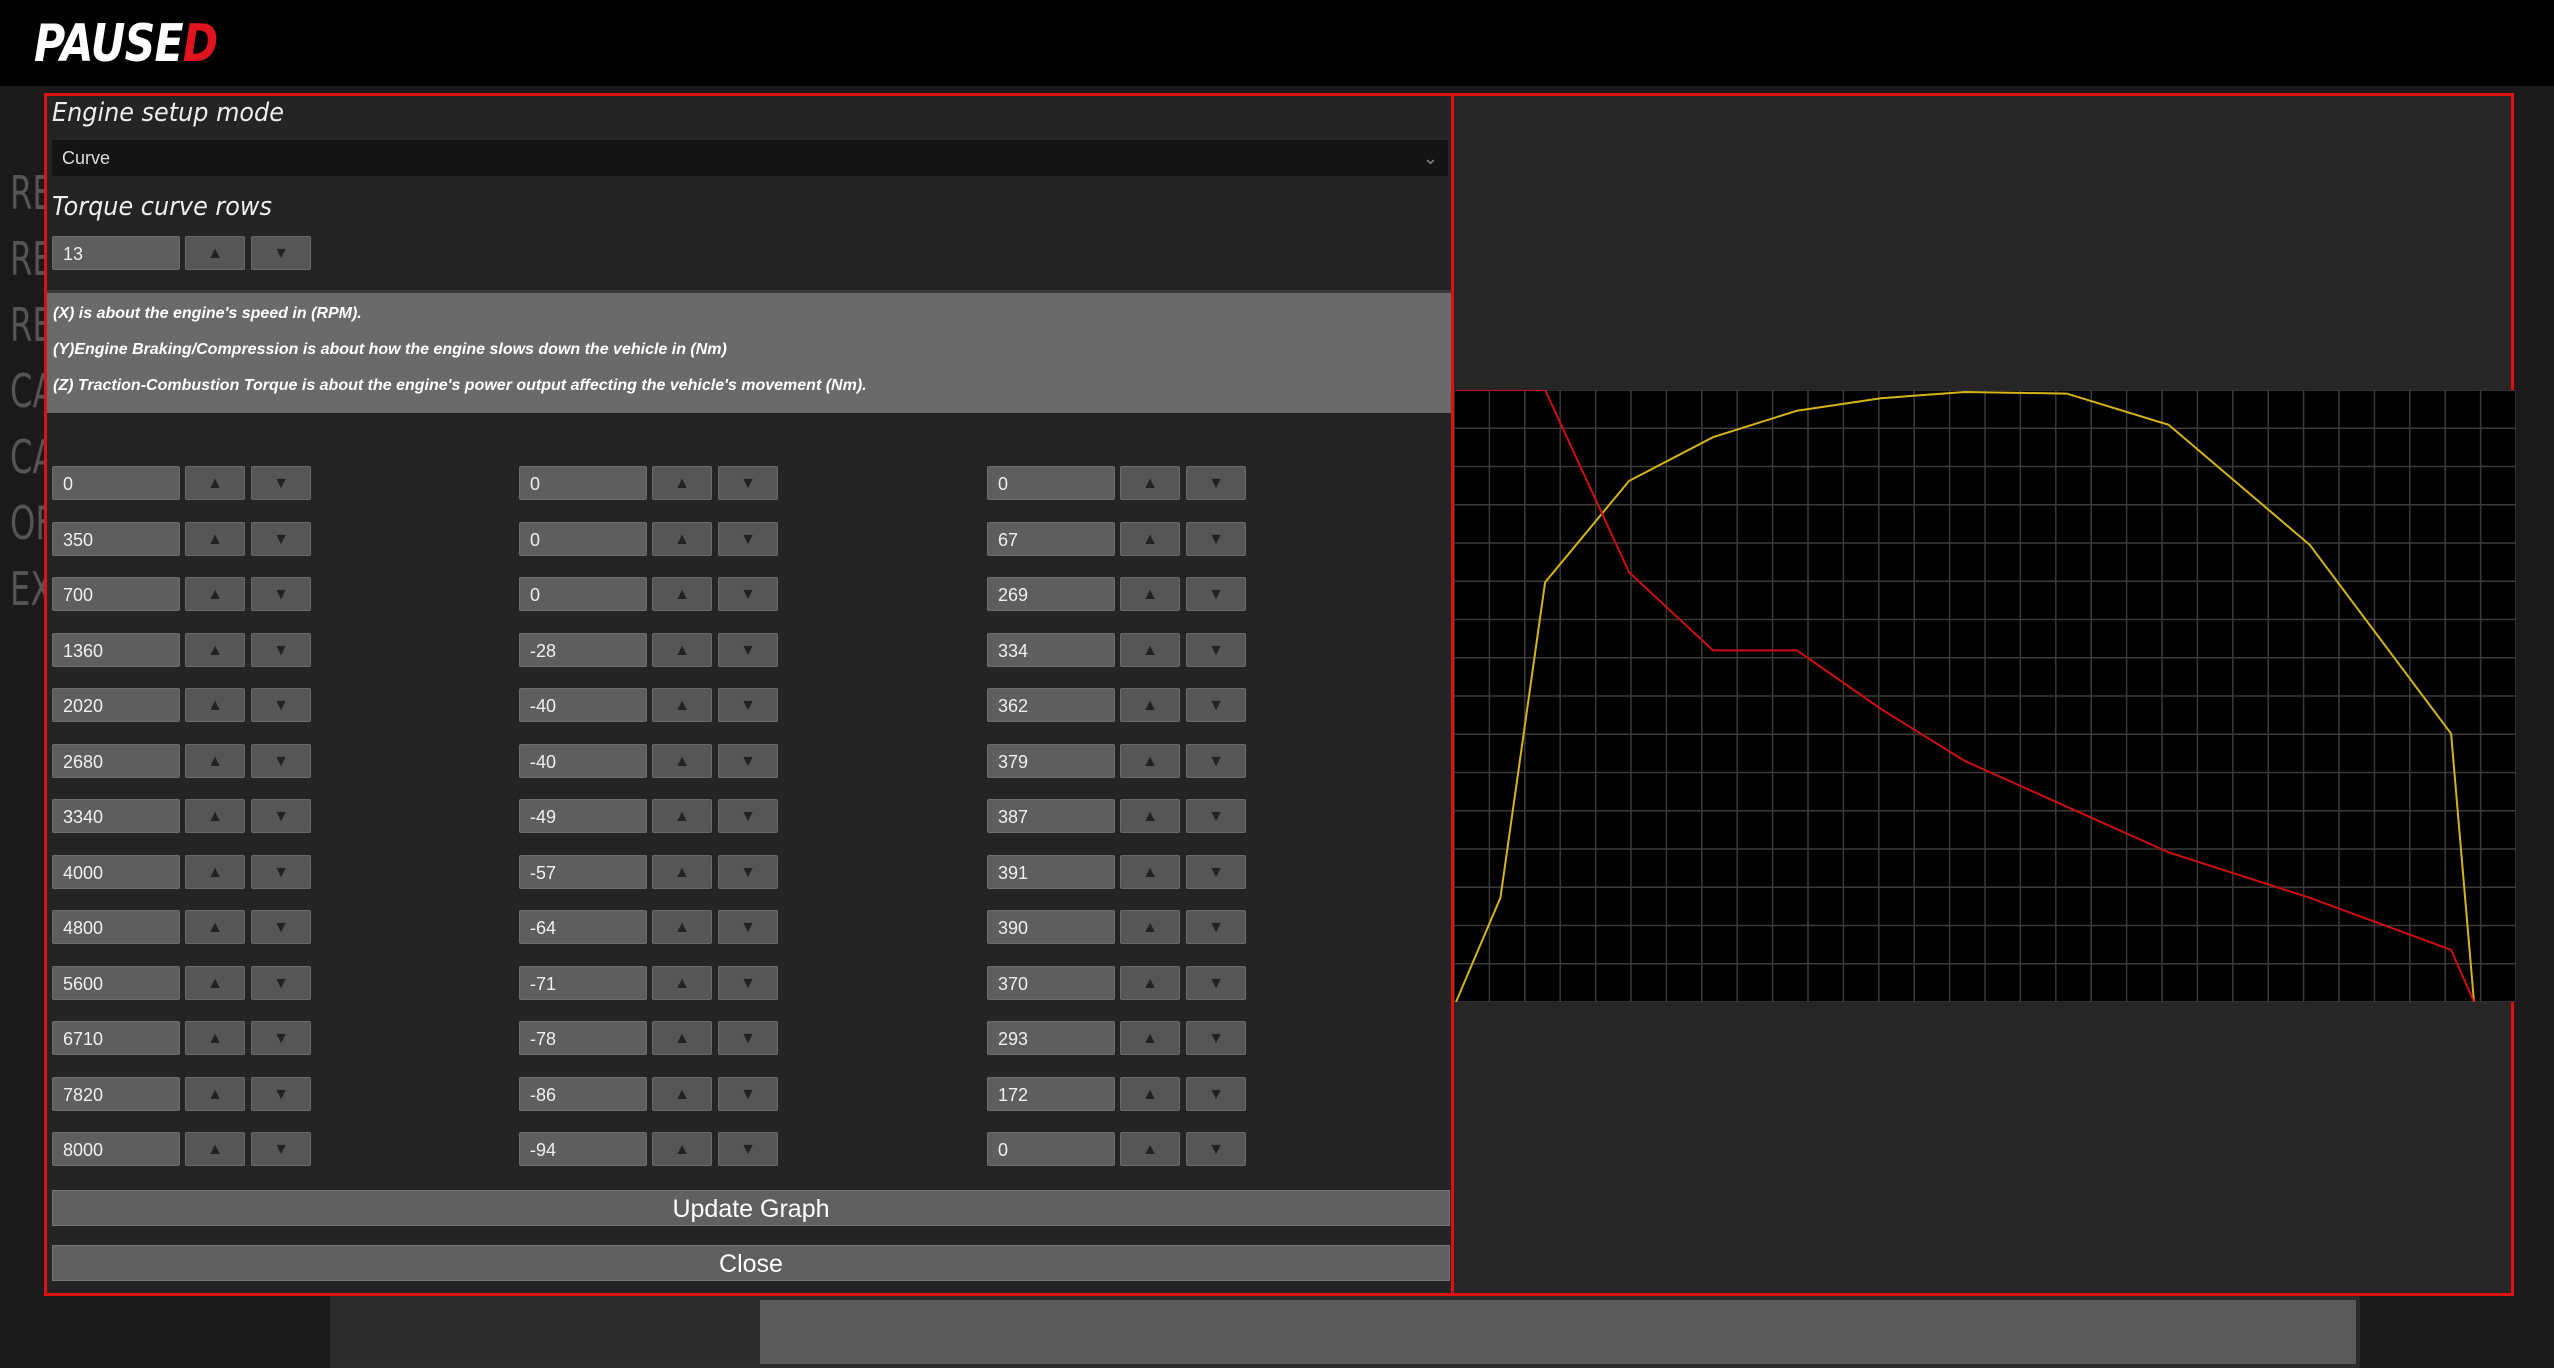 The image size is (2554, 1368). Describe the element at coordinates (1051, 1038) in the screenshot. I see `torque-input: 293` at that location.